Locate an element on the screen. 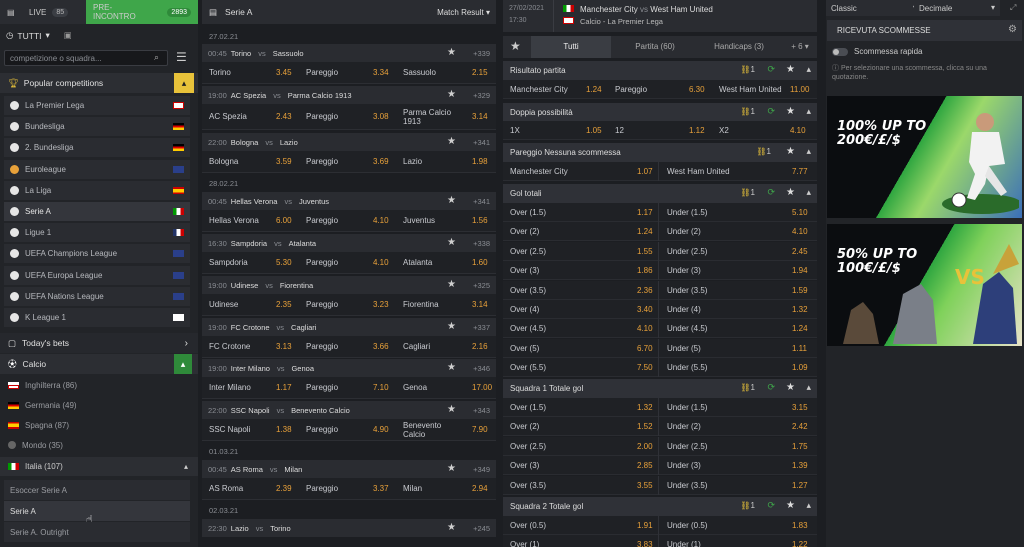 The width and height of the screenshot is (1024, 547). notes-icon: ▣ is located at coordinates (68, 35).